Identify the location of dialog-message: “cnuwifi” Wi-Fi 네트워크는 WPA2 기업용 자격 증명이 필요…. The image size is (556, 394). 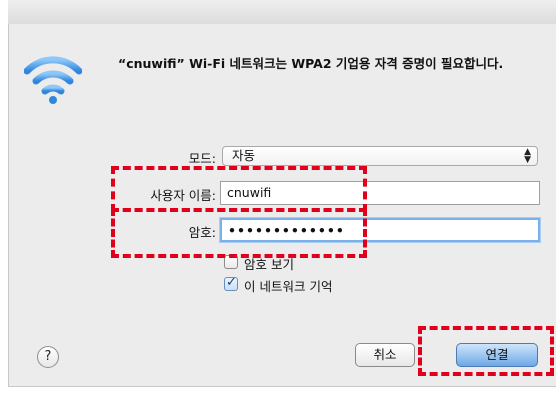
(311, 63).